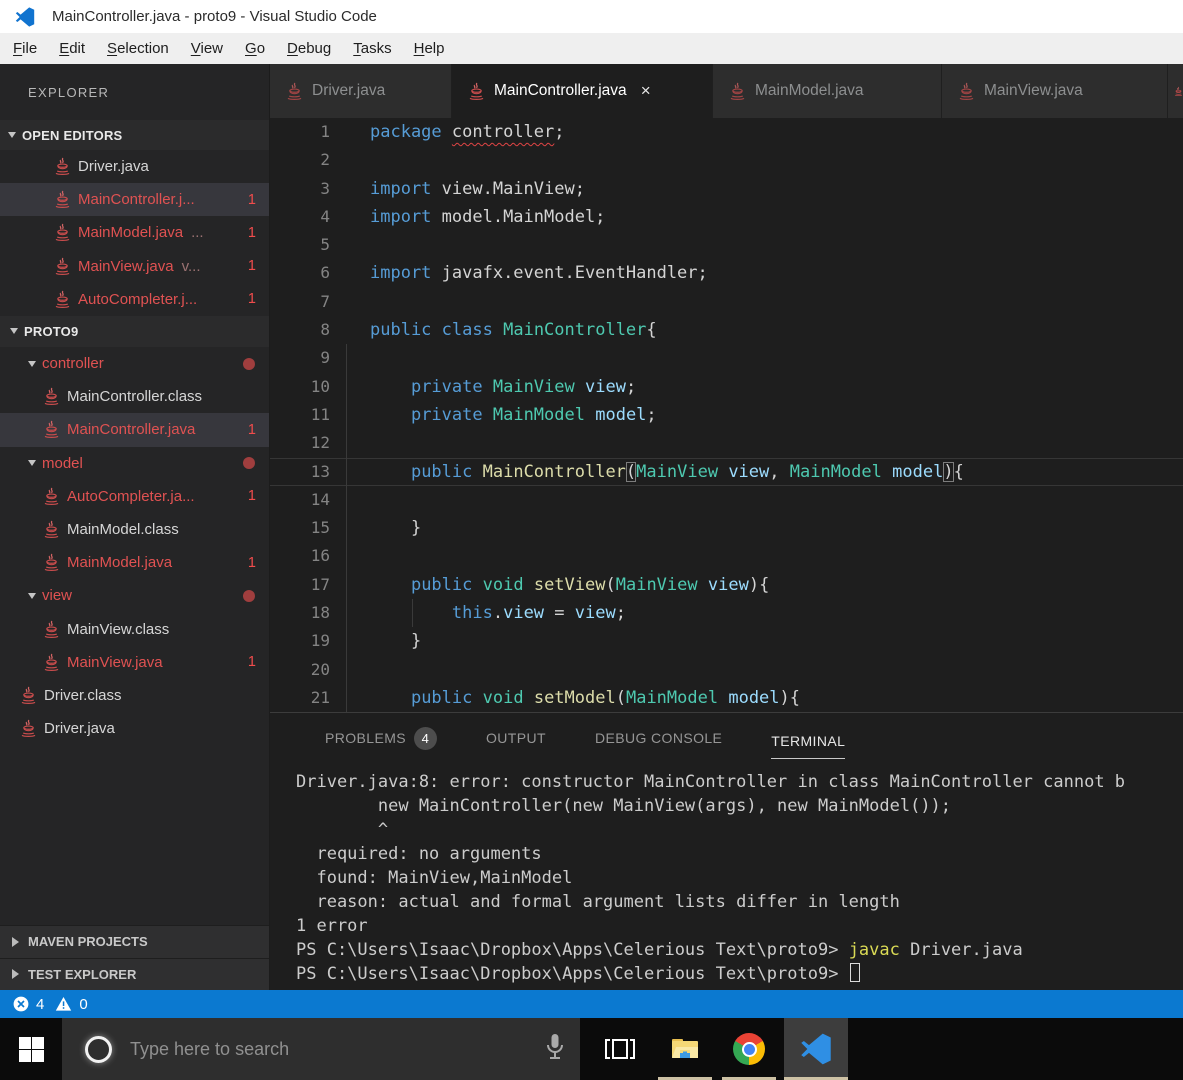  Describe the element at coordinates (726, 273) in the screenshot. I see `code-line-6: 6 import javafx.event.EventHandler;` at that location.